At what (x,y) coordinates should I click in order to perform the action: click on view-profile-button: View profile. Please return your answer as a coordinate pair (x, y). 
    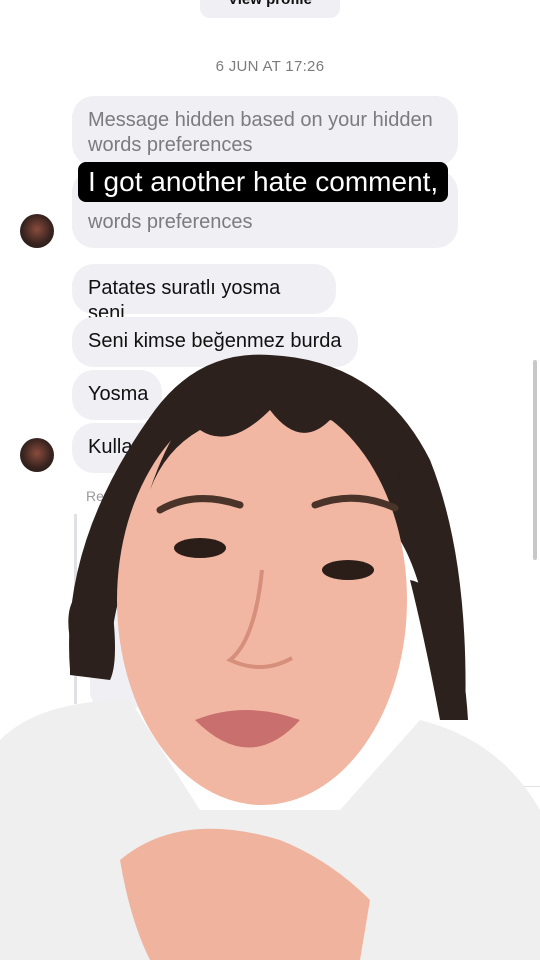
    Looking at the image, I should click on (270, 9).